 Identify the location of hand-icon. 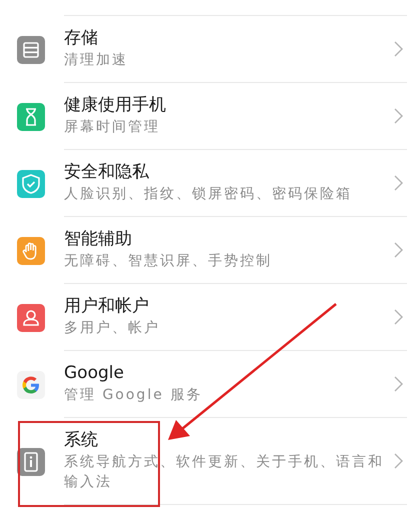
(31, 250).